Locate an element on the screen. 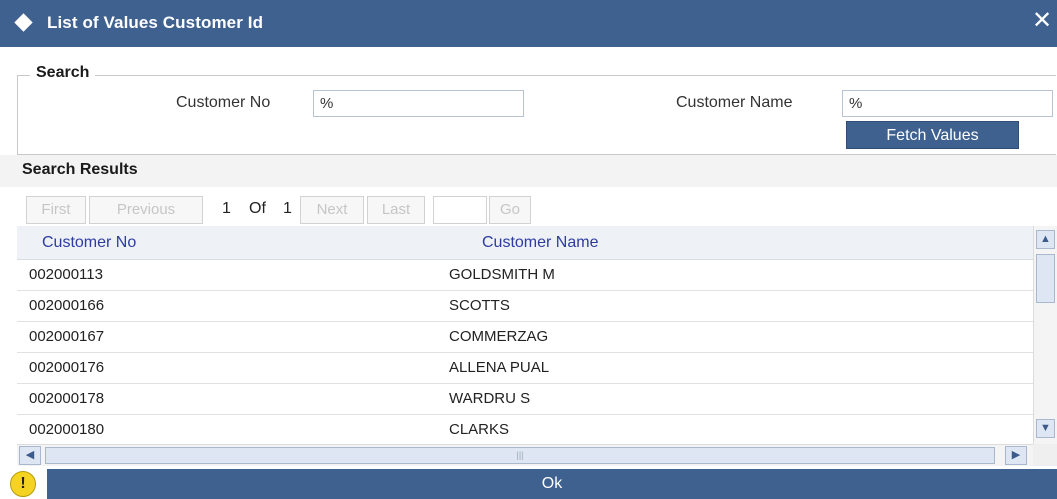 The width and height of the screenshot is (1057, 499). search-results-header: Search Results is located at coordinates (528, 171).